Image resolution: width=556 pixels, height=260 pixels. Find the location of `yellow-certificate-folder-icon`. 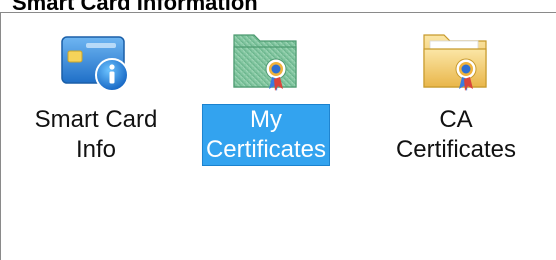

yellow-certificate-folder-icon is located at coordinates (456, 61).